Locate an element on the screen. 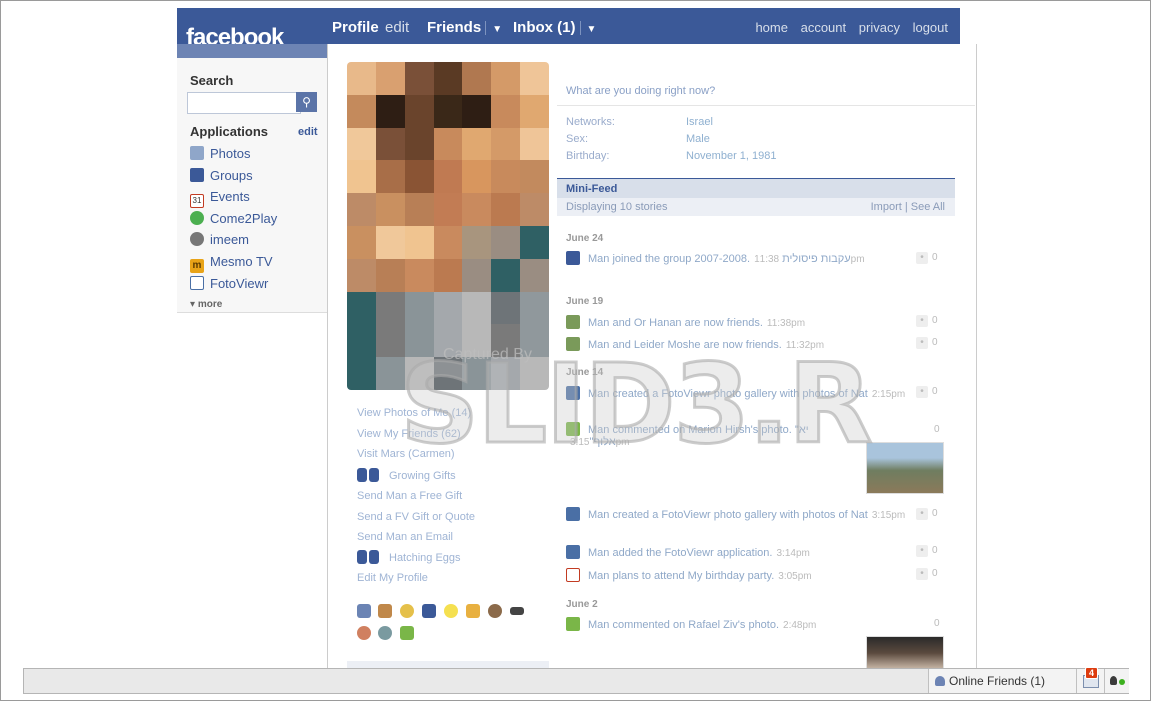 This screenshot has height=703, width=1153. home-link: home is located at coordinates (771, 27).